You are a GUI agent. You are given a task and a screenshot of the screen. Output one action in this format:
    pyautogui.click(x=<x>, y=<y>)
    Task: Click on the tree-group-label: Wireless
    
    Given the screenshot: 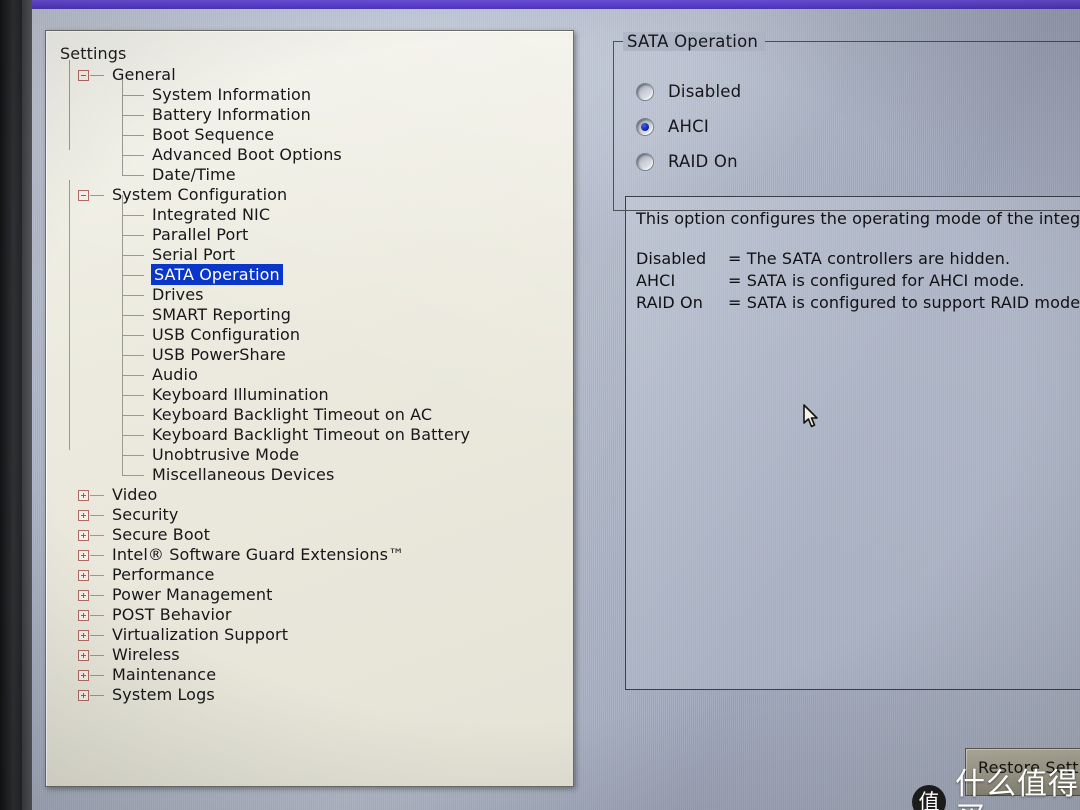 What is the action you would take?
    pyautogui.click(x=146, y=654)
    